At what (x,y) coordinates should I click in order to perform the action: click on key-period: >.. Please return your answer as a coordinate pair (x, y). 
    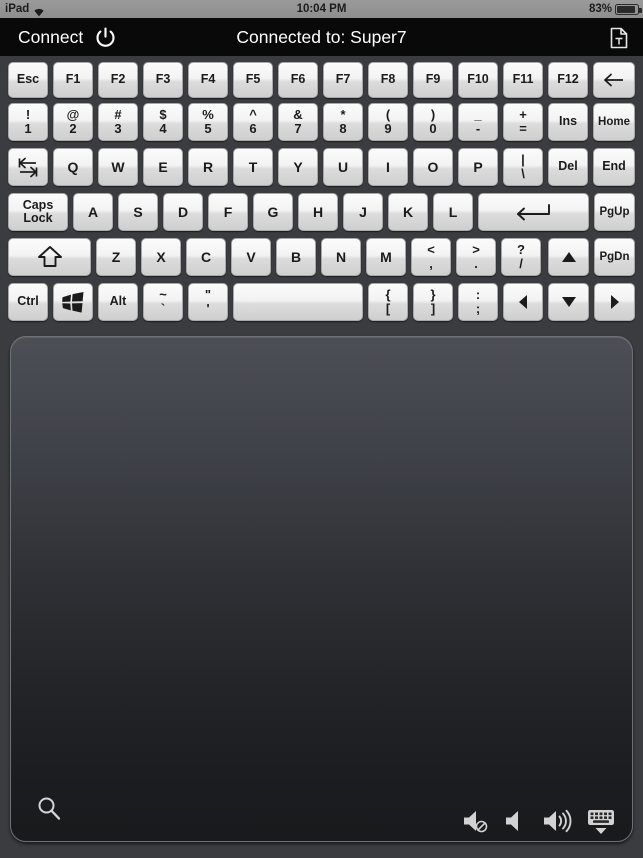
    Looking at the image, I should click on (476, 257).